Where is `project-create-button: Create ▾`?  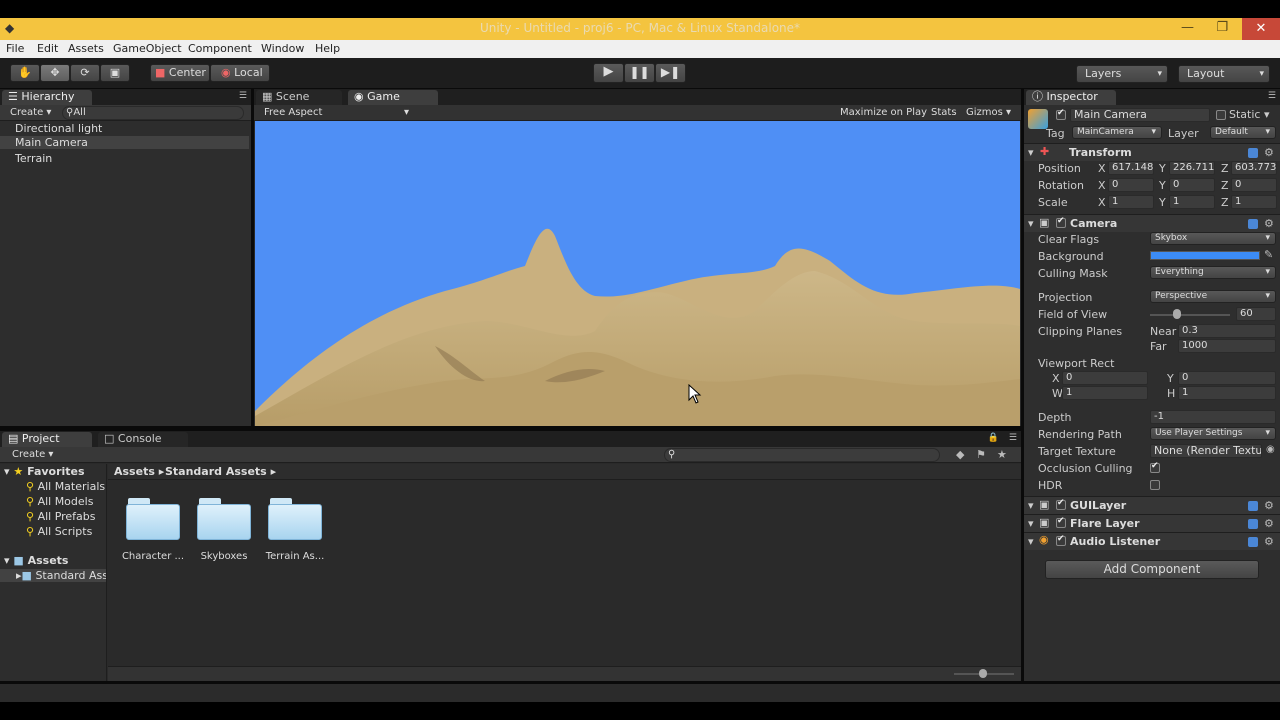
project-create-button: Create ▾ is located at coordinates (32, 454).